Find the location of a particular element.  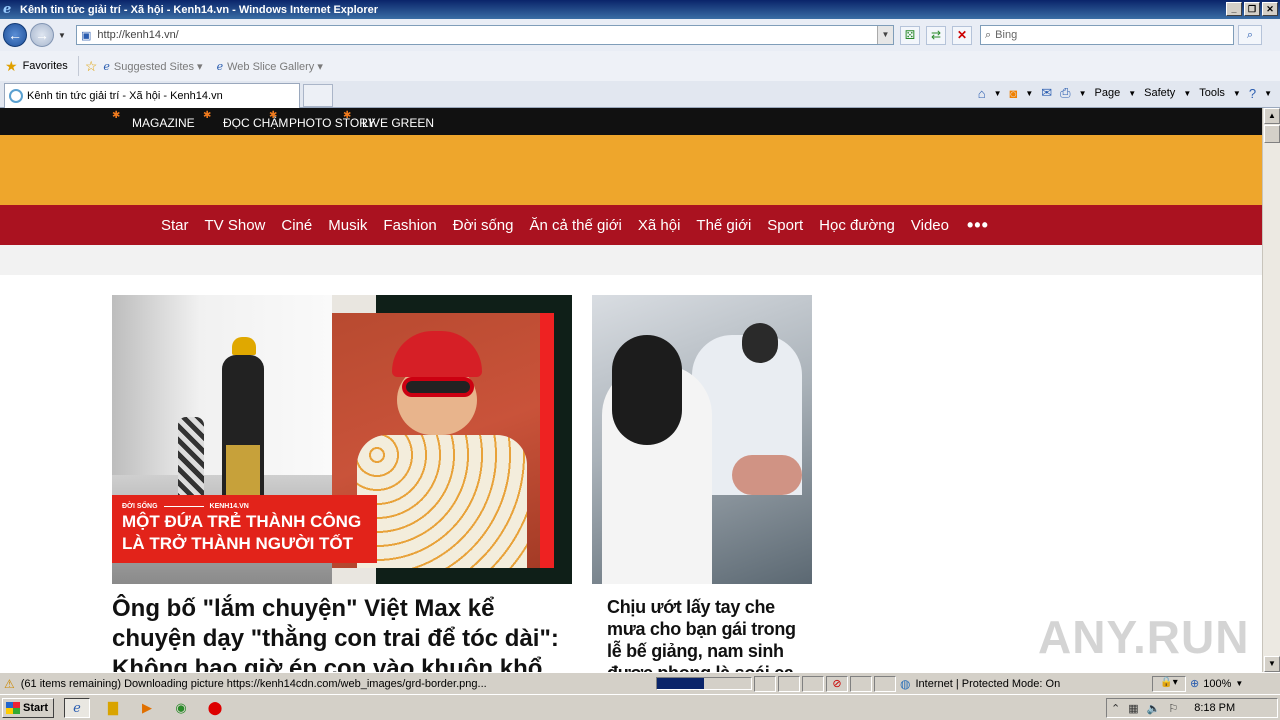

action-center-flag-icon: ⚐ is located at coordinates (1173, 708).